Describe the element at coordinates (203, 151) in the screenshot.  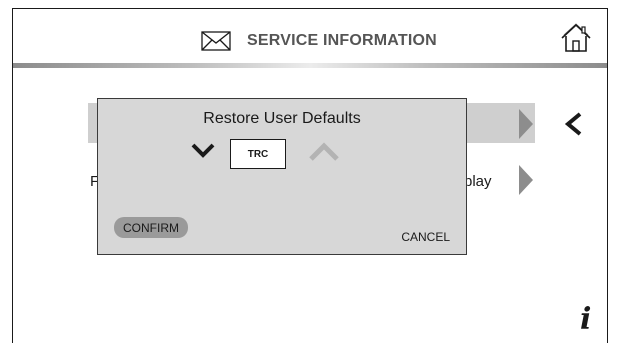
I see `chevron-down-icon` at that location.